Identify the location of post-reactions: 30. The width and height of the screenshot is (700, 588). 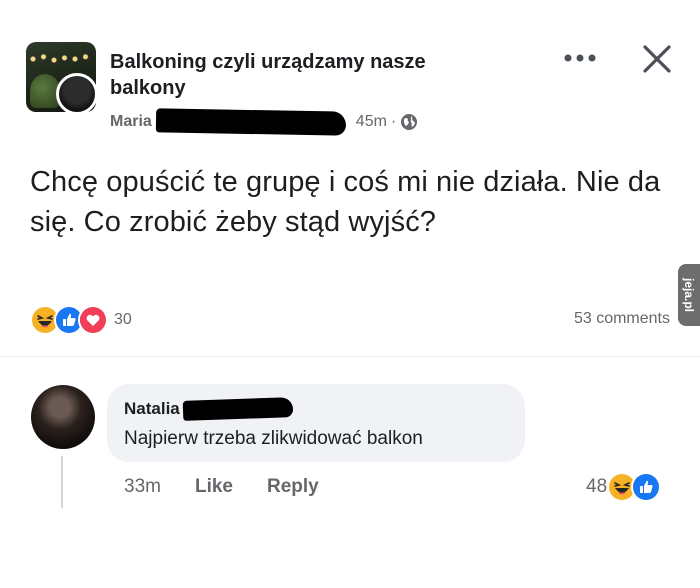
(81, 320).